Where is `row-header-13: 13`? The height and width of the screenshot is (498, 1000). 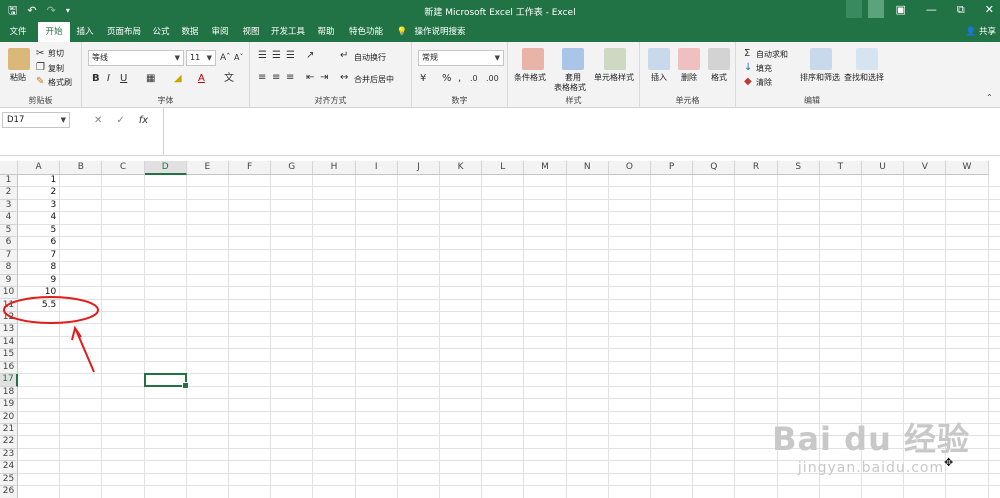 row-header-13: 13 is located at coordinates (9, 330).